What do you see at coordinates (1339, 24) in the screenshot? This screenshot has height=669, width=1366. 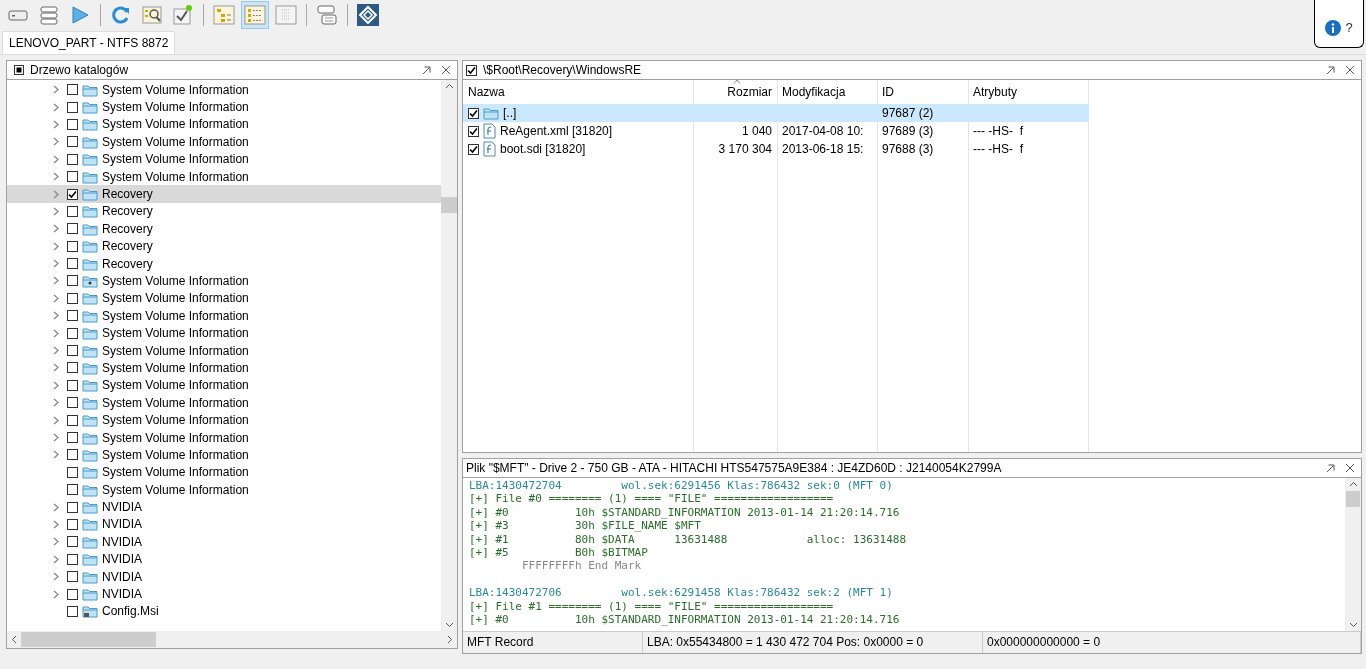 I see `help-button: ?` at bounding box center [1339, 24].